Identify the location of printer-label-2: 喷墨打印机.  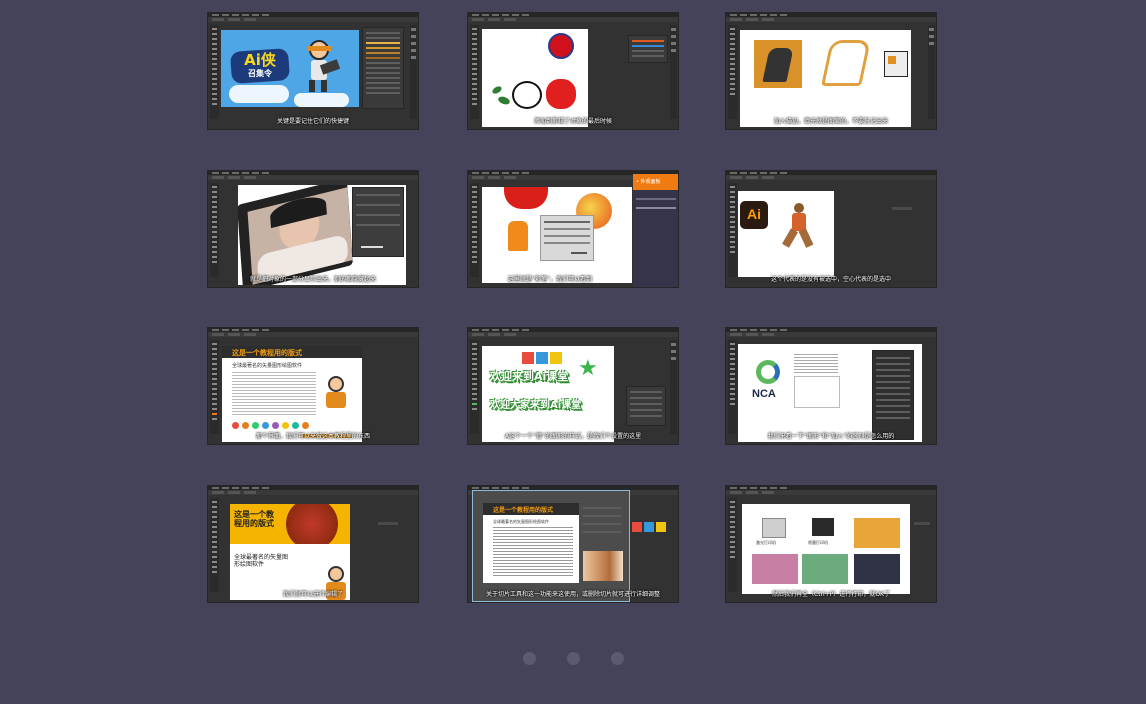
(818, 542).